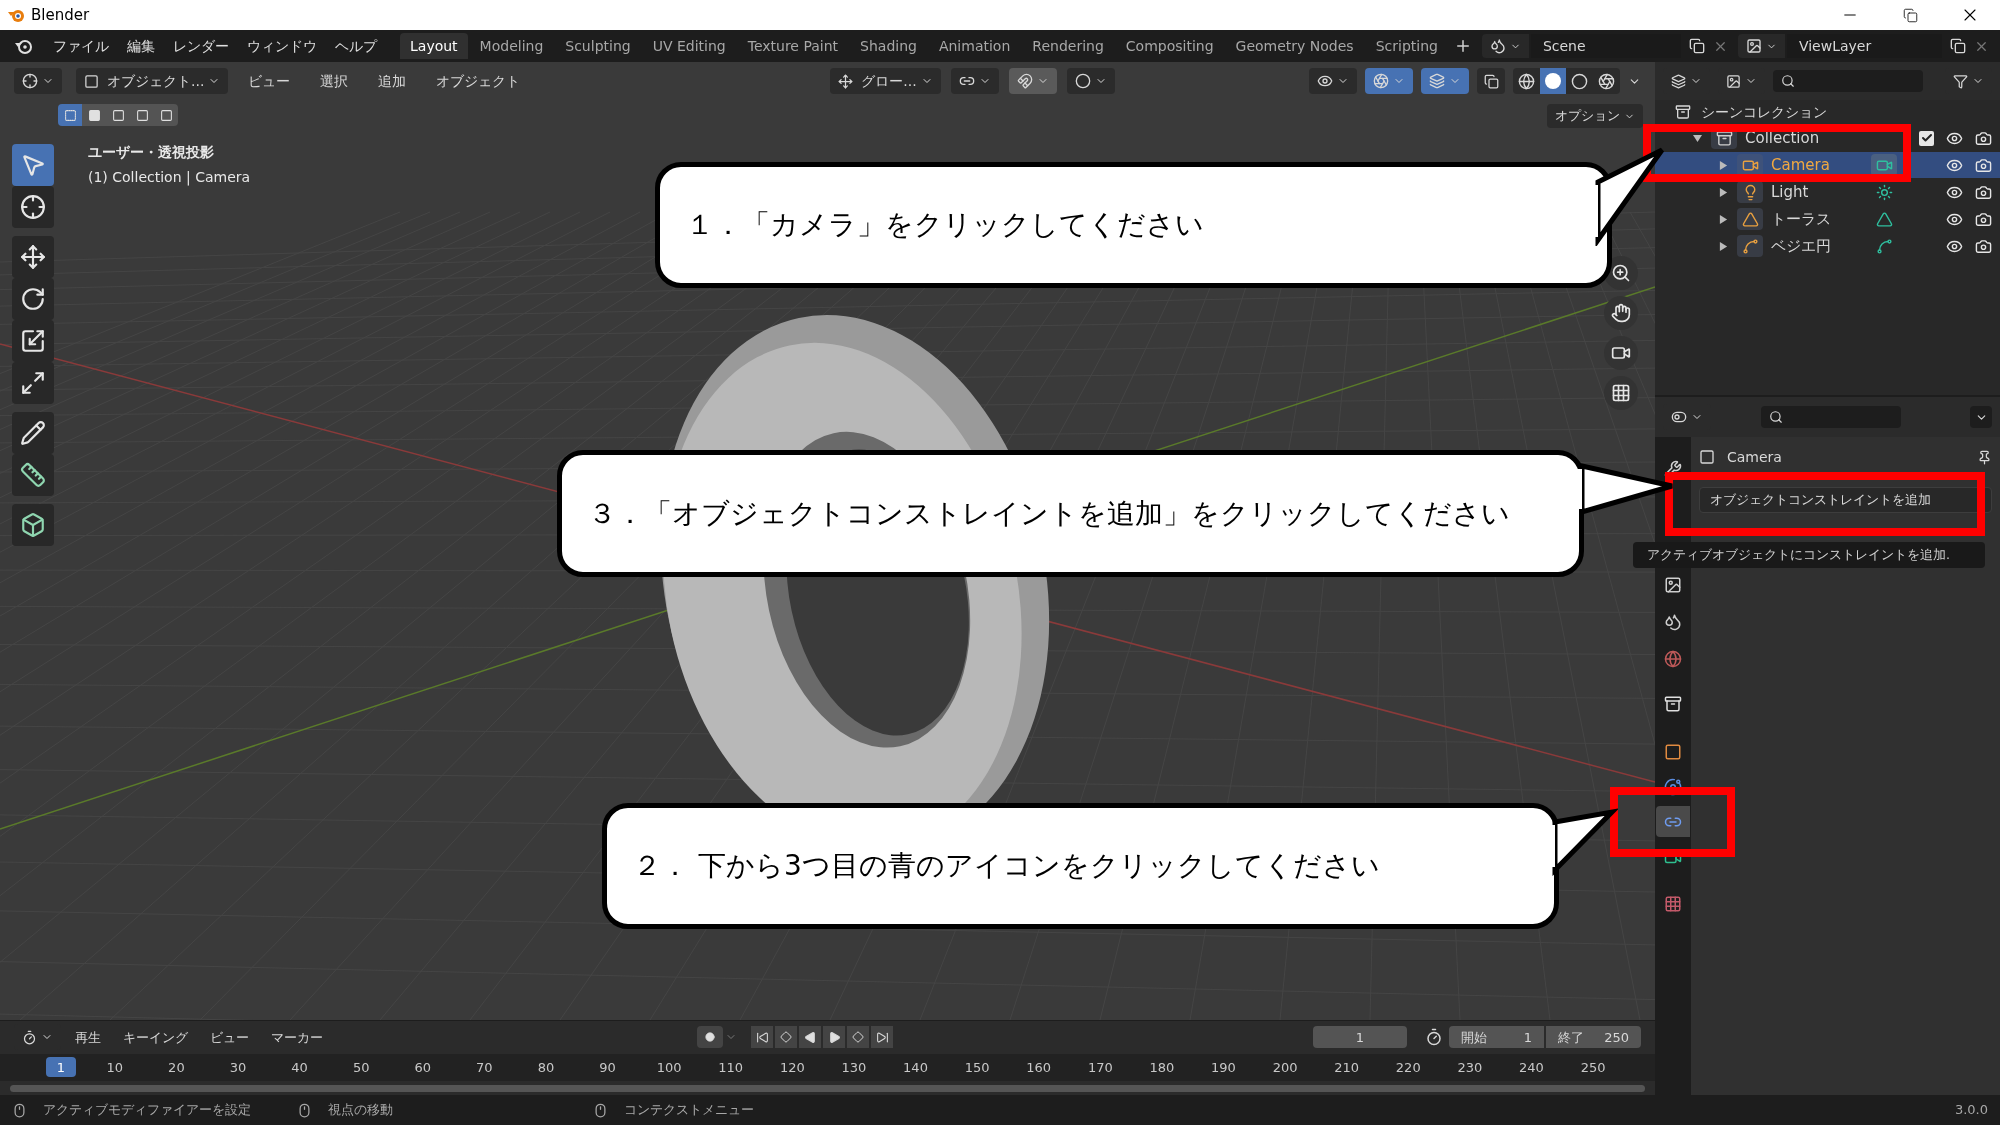 The image size is (2000, 1125). What do you see at coordinates (1223, 1067) in the screenshot?
I see `frame-number: 190` at bounding box center [1223, 1067].